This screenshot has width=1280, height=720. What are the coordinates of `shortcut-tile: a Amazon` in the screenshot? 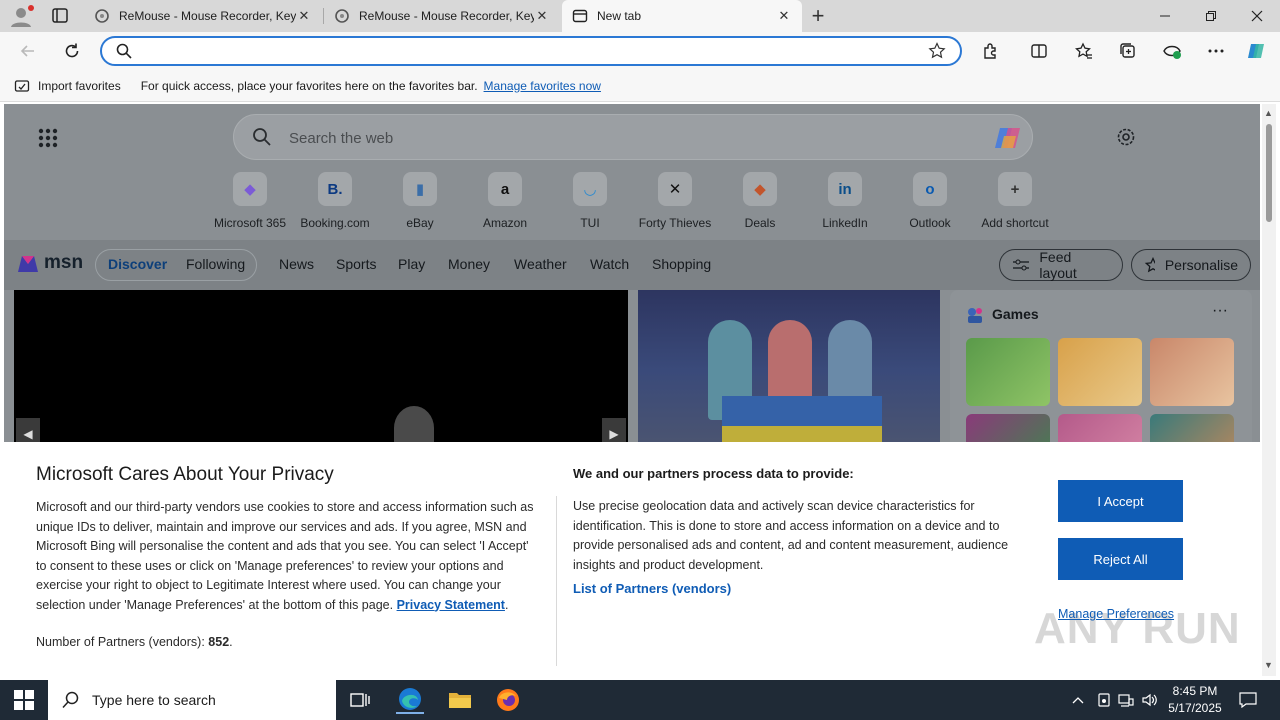 It's located at (505, 202).